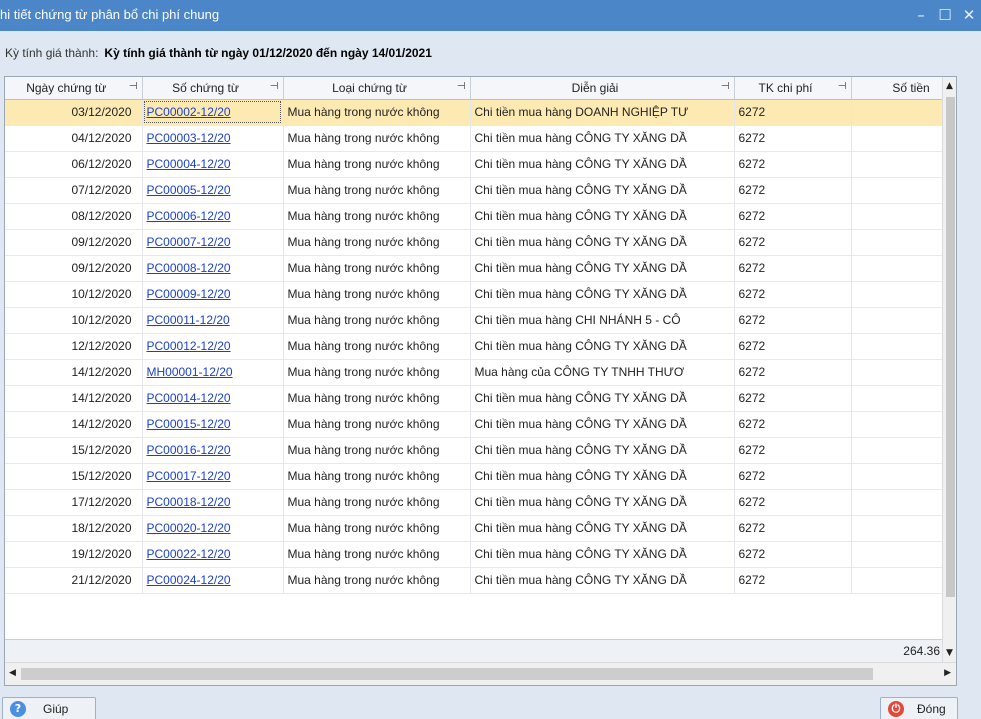 Image resolution: width=981 pixels, height=719 pixels. What do you see at coordinates (896, 554) in the screenshot?
I see `cell-amt: 3.09` at bounding box center [896, 554].